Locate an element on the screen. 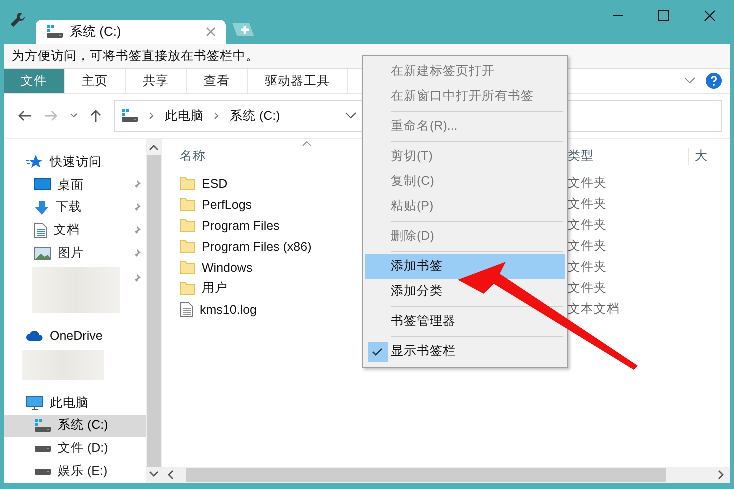 Image resolution: width=734 pixels, height=489 pixels. tab-title: 系统 (C:) is located at coordinates (96, 32).